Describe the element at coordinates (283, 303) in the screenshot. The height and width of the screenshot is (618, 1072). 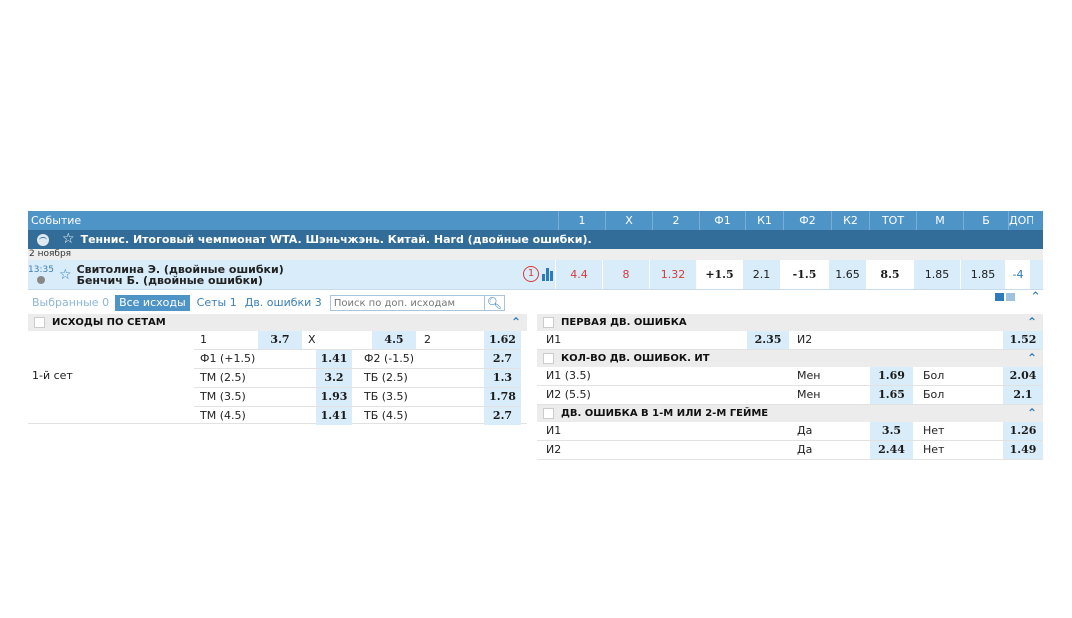
I see `filter-double-faults: Дв. ошибки 3` at that location.